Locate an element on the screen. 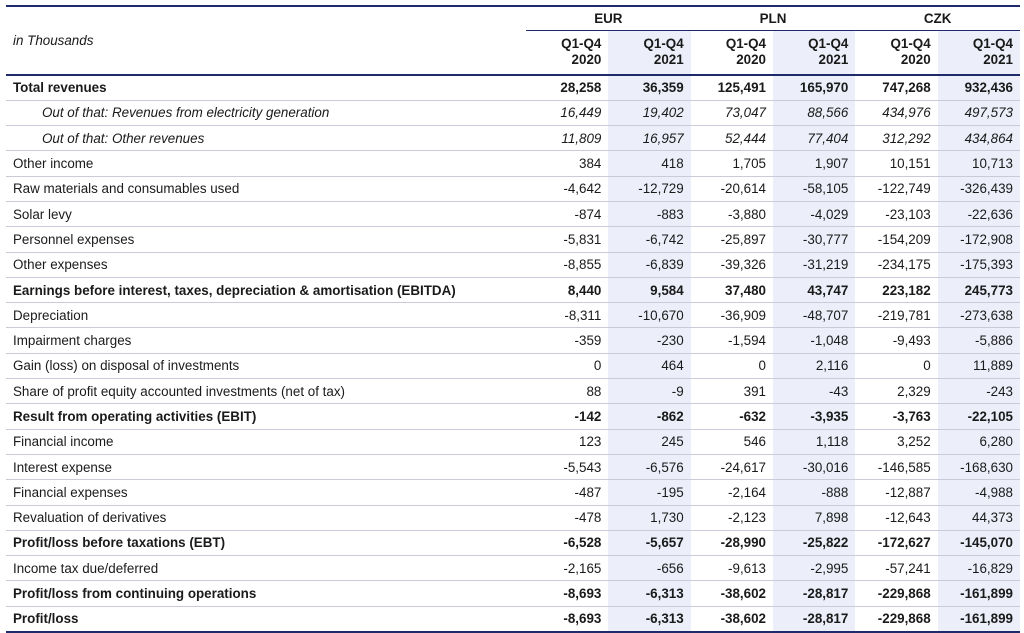 Image resolution: width=1024 pixels, height=633 pixels. value-cell: -30,016 is located at coordinates (814, 467).